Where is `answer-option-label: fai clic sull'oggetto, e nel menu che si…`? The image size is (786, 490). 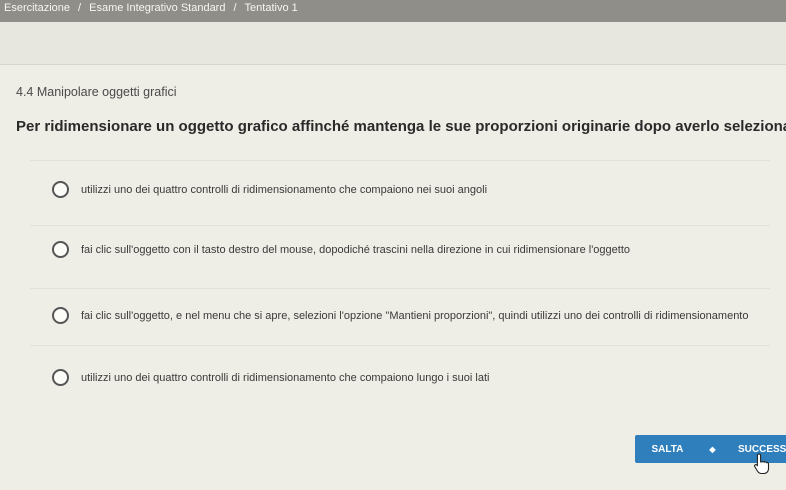
answer-option-label: fai clic sull'oggetto, e nel menu che si… is located at coordinates (415, 315).